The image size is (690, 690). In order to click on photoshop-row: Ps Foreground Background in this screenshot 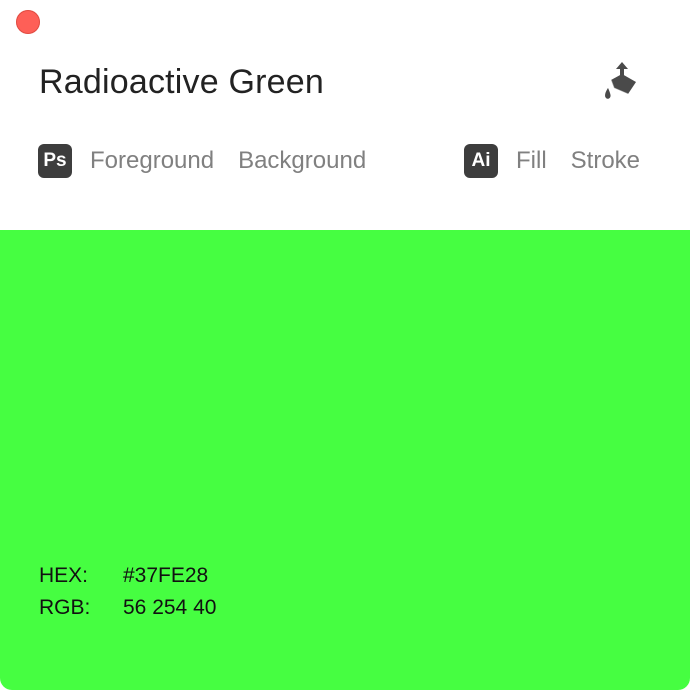, I will do `click(202, 161)`.